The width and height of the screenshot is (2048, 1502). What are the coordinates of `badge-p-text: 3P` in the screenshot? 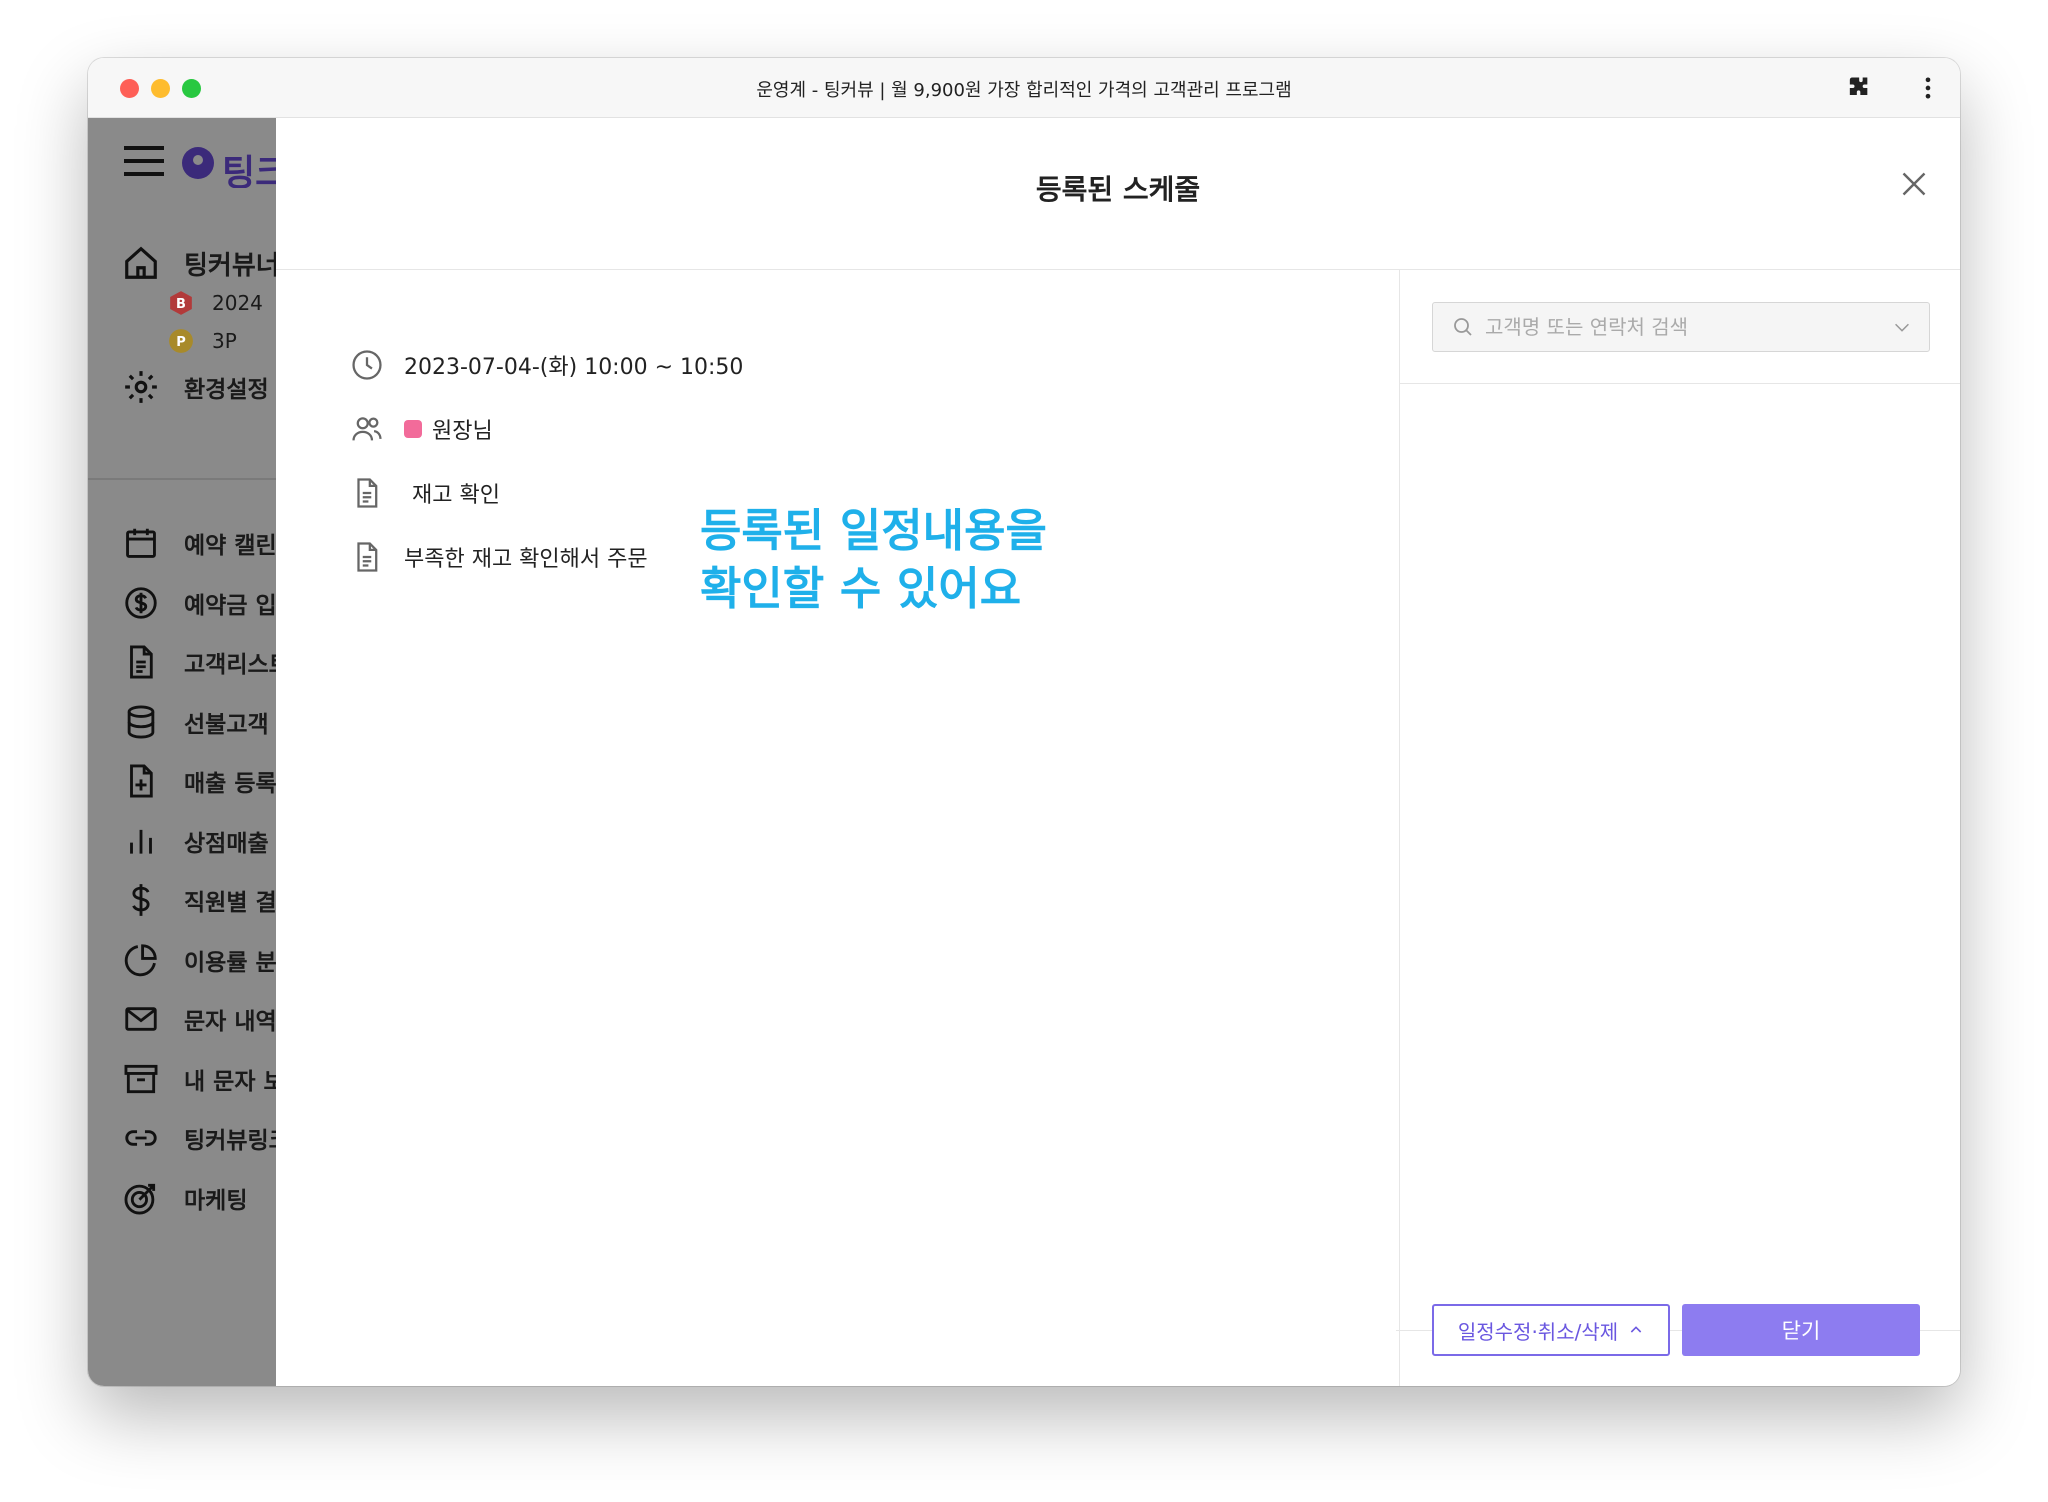 It's located at (224, 341).